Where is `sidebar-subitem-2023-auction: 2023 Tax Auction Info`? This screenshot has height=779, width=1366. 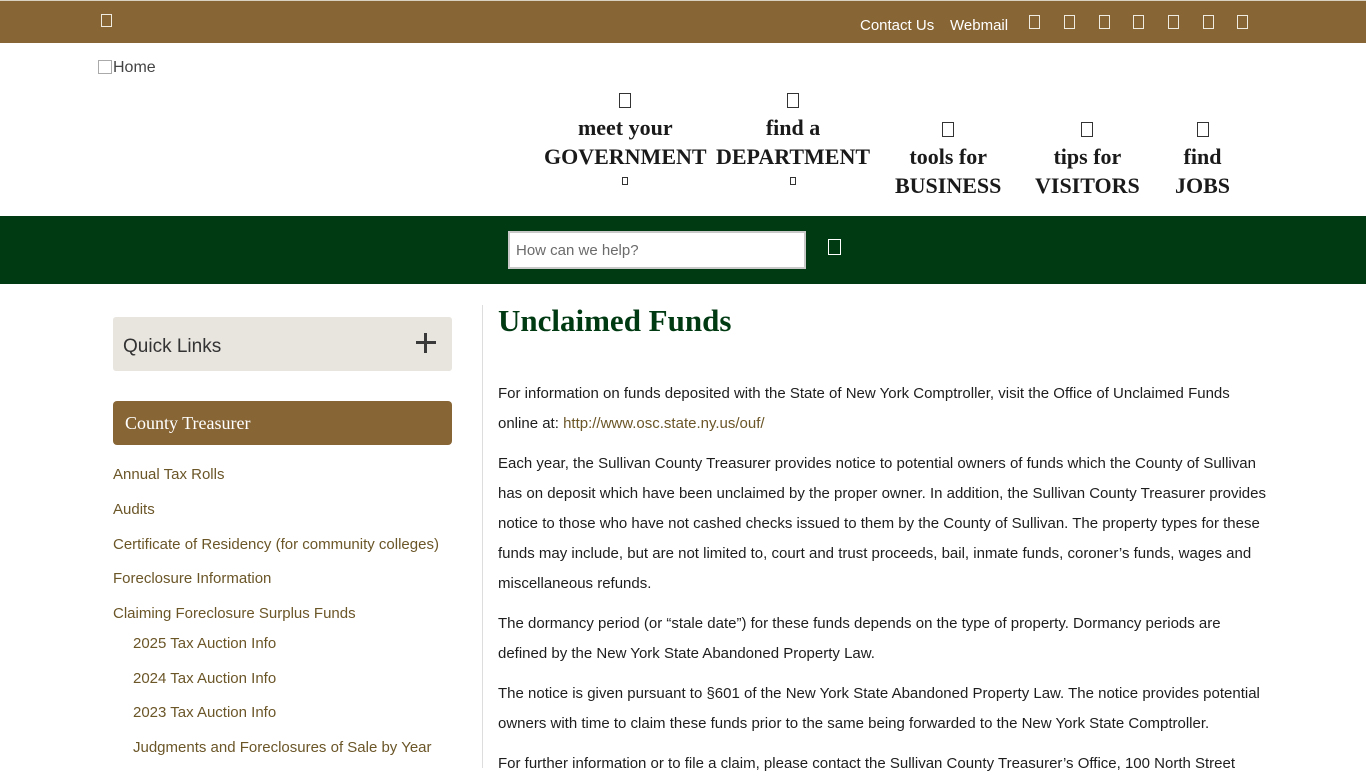 sidebar-subitem-2023-auction: 2023 Tax Auction Info is located at coordinates (204, 712).